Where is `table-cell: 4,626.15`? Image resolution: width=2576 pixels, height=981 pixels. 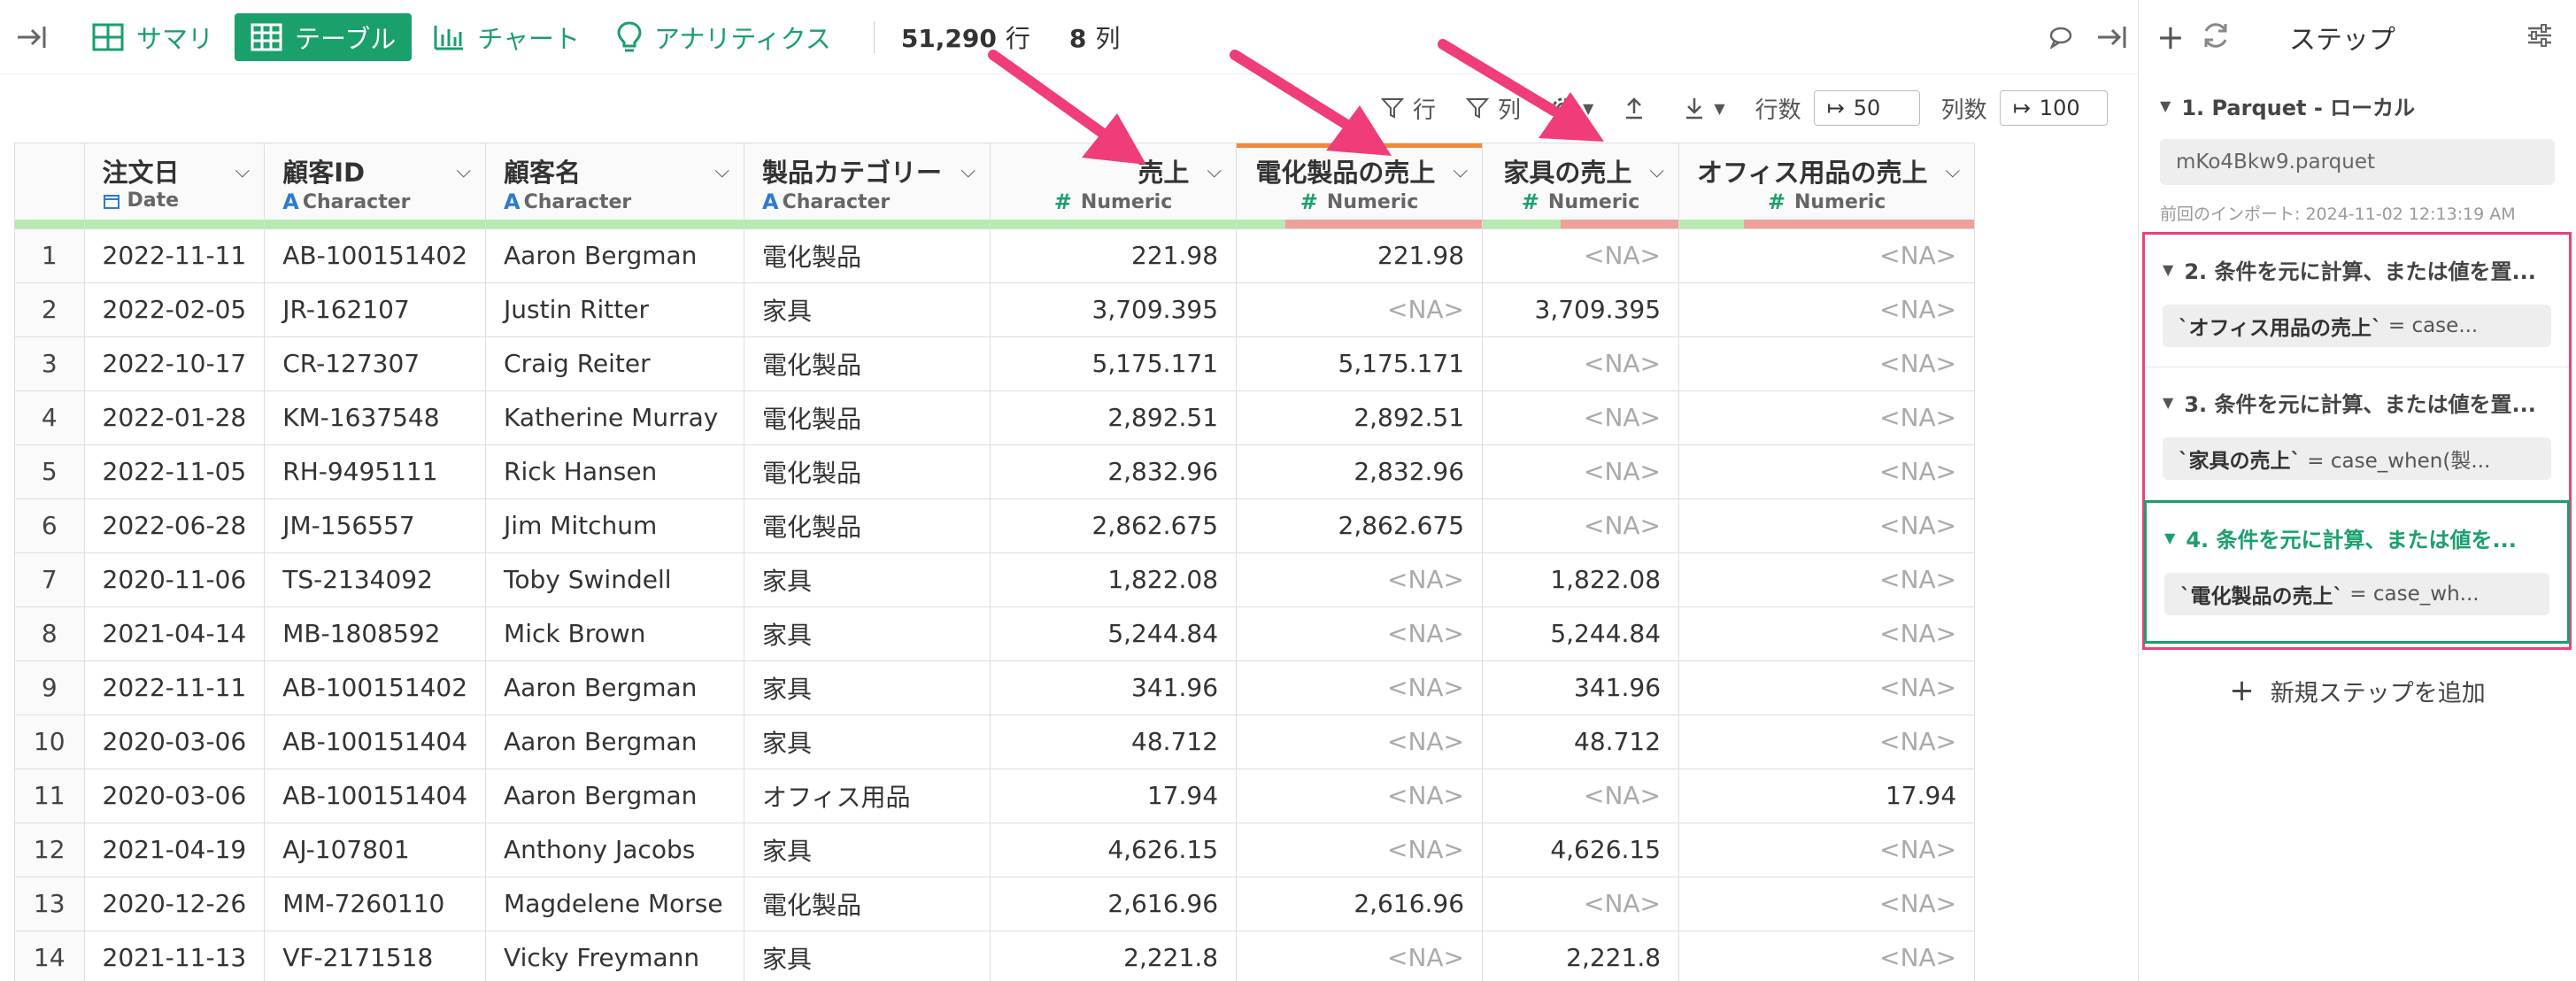 table-cell: 4,626.15 is located at coordinates (1581, 850).